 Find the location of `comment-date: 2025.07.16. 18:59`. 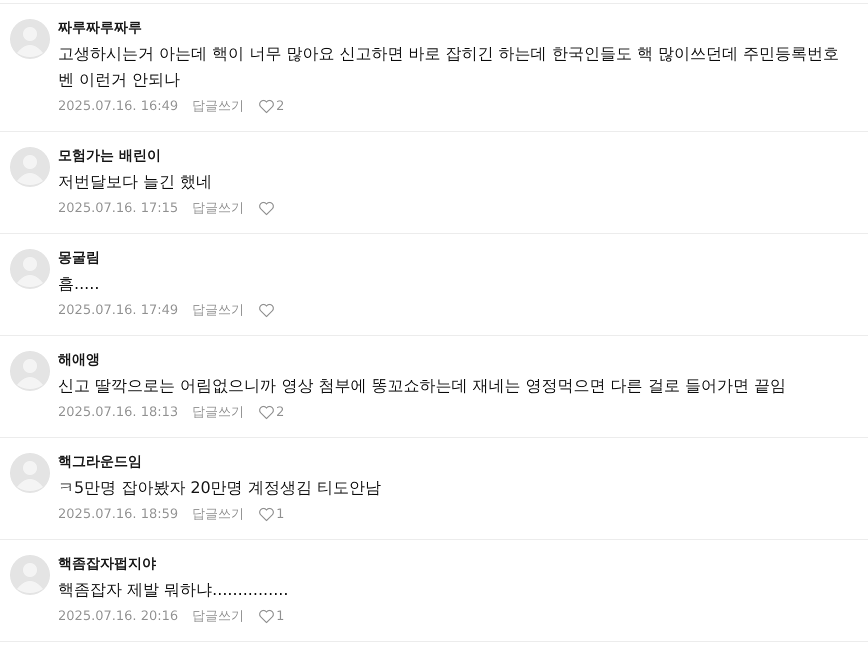

comment-date: 2025.07.16. 18:59 is located at coordinates (118, 514).